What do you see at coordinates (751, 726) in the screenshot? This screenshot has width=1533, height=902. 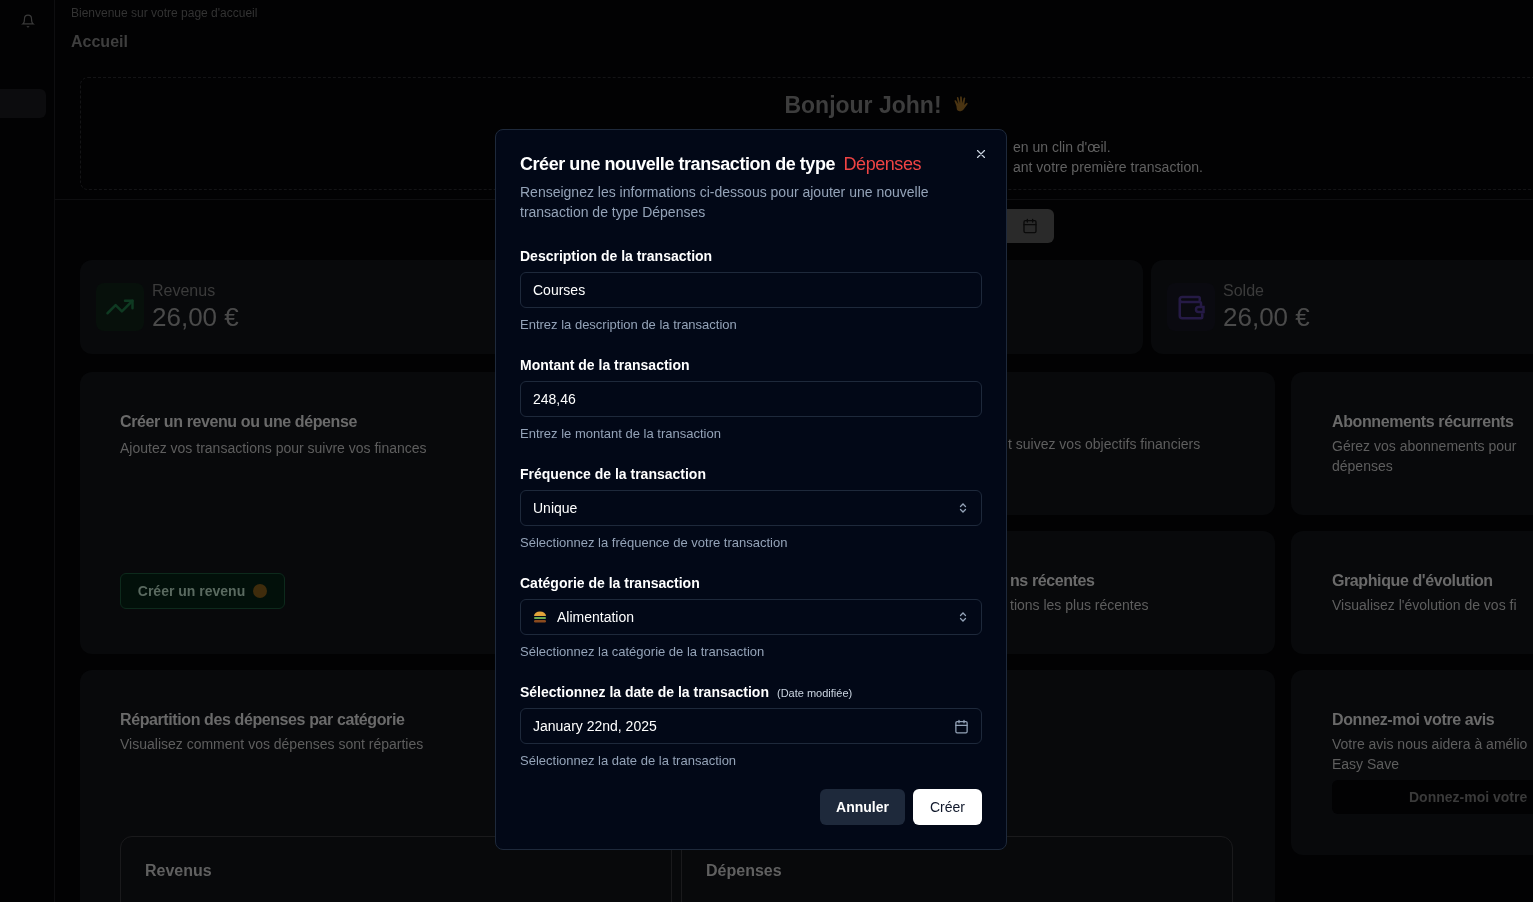 I see `date-field: January 22nd, 2025` at bounding box center [751, 726].